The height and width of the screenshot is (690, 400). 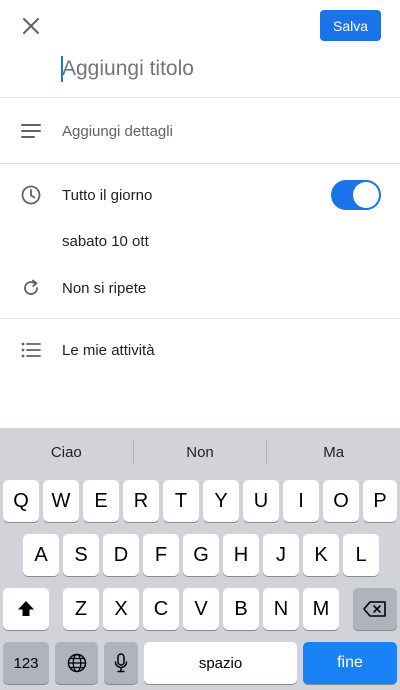 What do you see at coordinates (222, 69) in the screenshot?
I see `title-input` at bounding box center [222, 69].